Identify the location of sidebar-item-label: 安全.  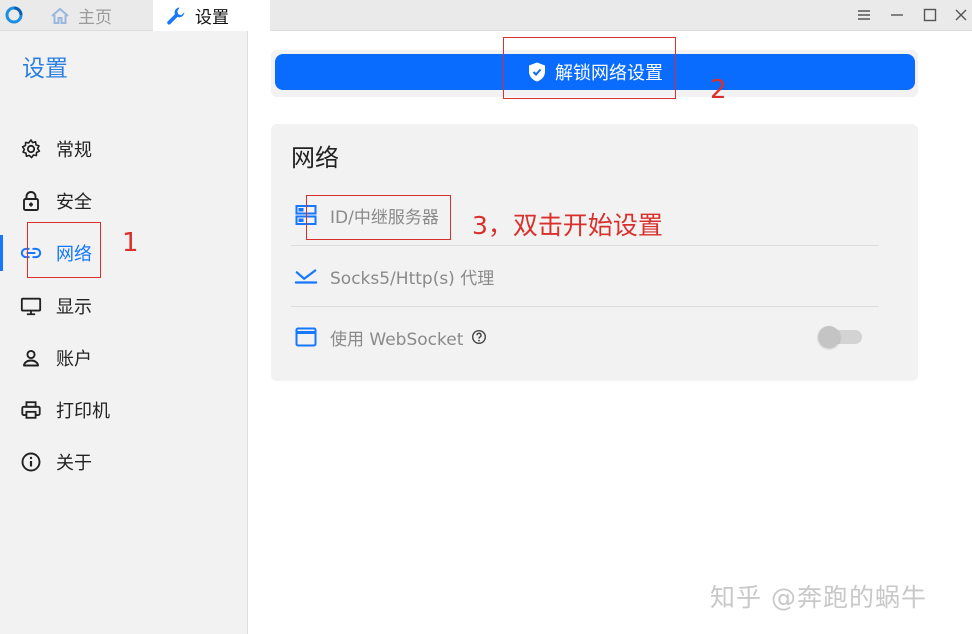
(74, 202).